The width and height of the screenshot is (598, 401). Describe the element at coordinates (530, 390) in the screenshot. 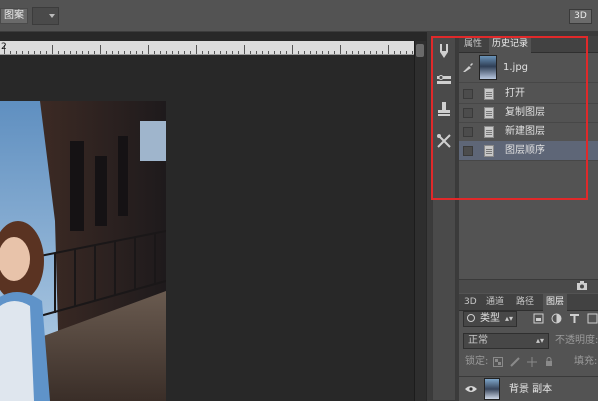

I see `layer-name: 背景 副本` at that location.